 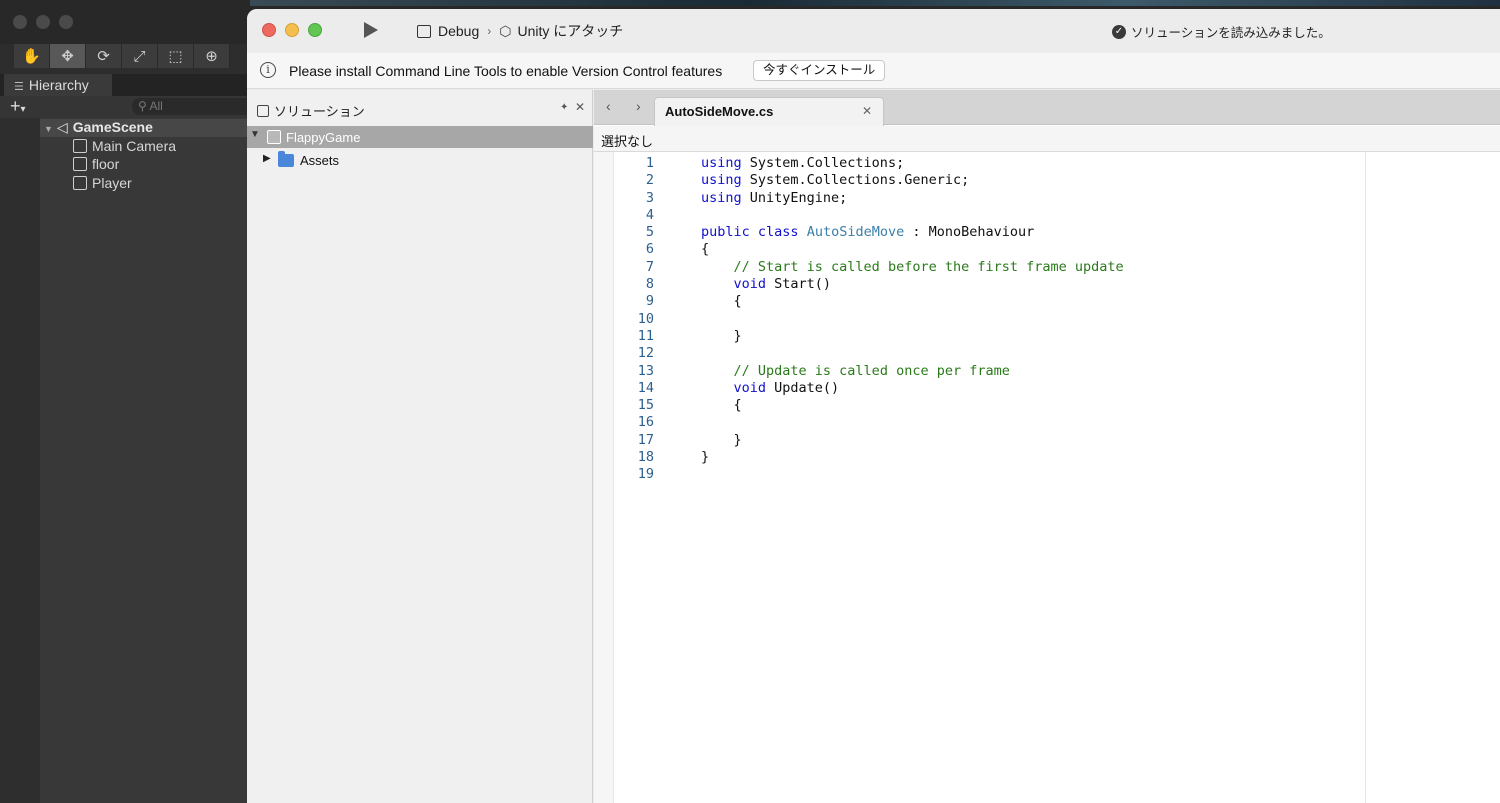 What do you see at coordinates (323, 137) in the screenshot?
I see `solution-root-label: FlappyGame` at bounding box center [323, 137].